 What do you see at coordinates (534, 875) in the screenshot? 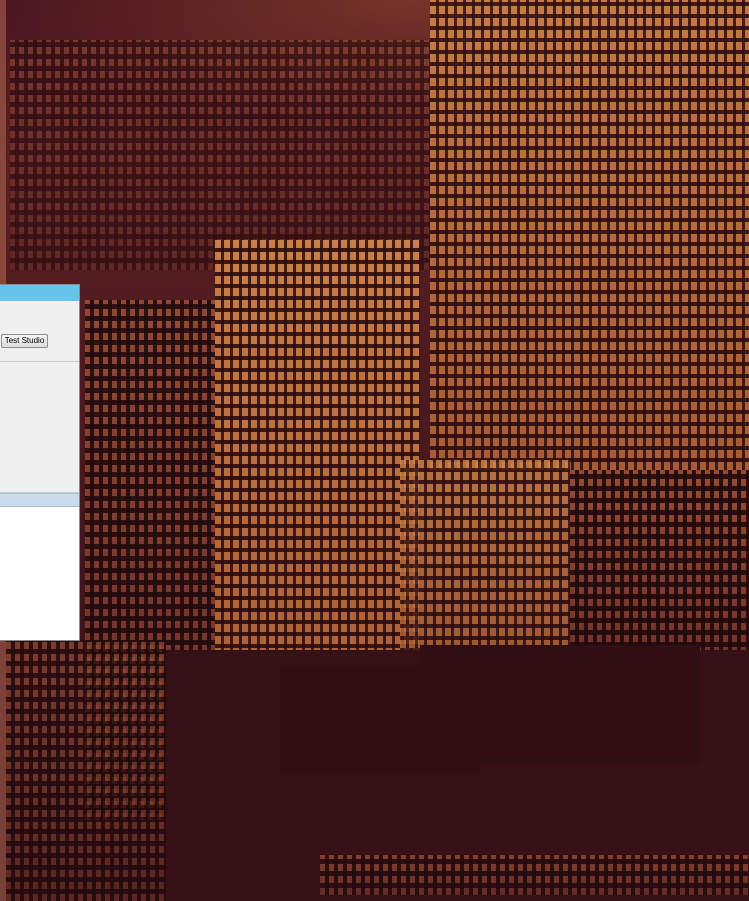
I see `foreground-windows` at bounding box center [534, 875].